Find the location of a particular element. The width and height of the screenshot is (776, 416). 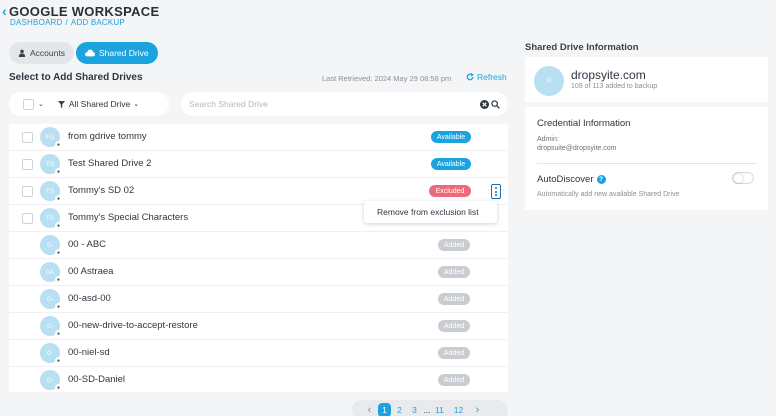

autodiscover-title: AutoDiscover ? is located at coordinates (571, 179).